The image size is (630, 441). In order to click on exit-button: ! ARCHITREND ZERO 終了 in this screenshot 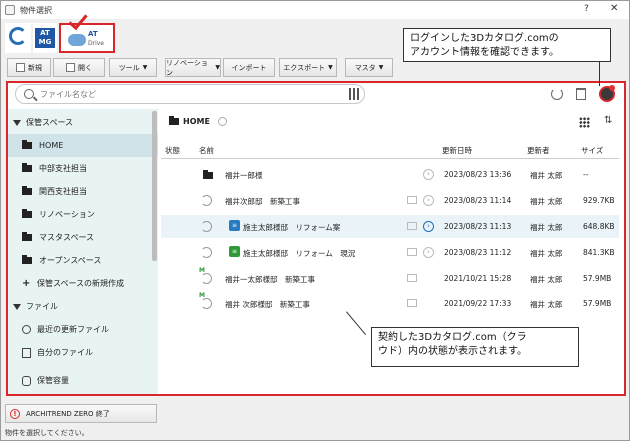, I will do `click(81, 413)`.